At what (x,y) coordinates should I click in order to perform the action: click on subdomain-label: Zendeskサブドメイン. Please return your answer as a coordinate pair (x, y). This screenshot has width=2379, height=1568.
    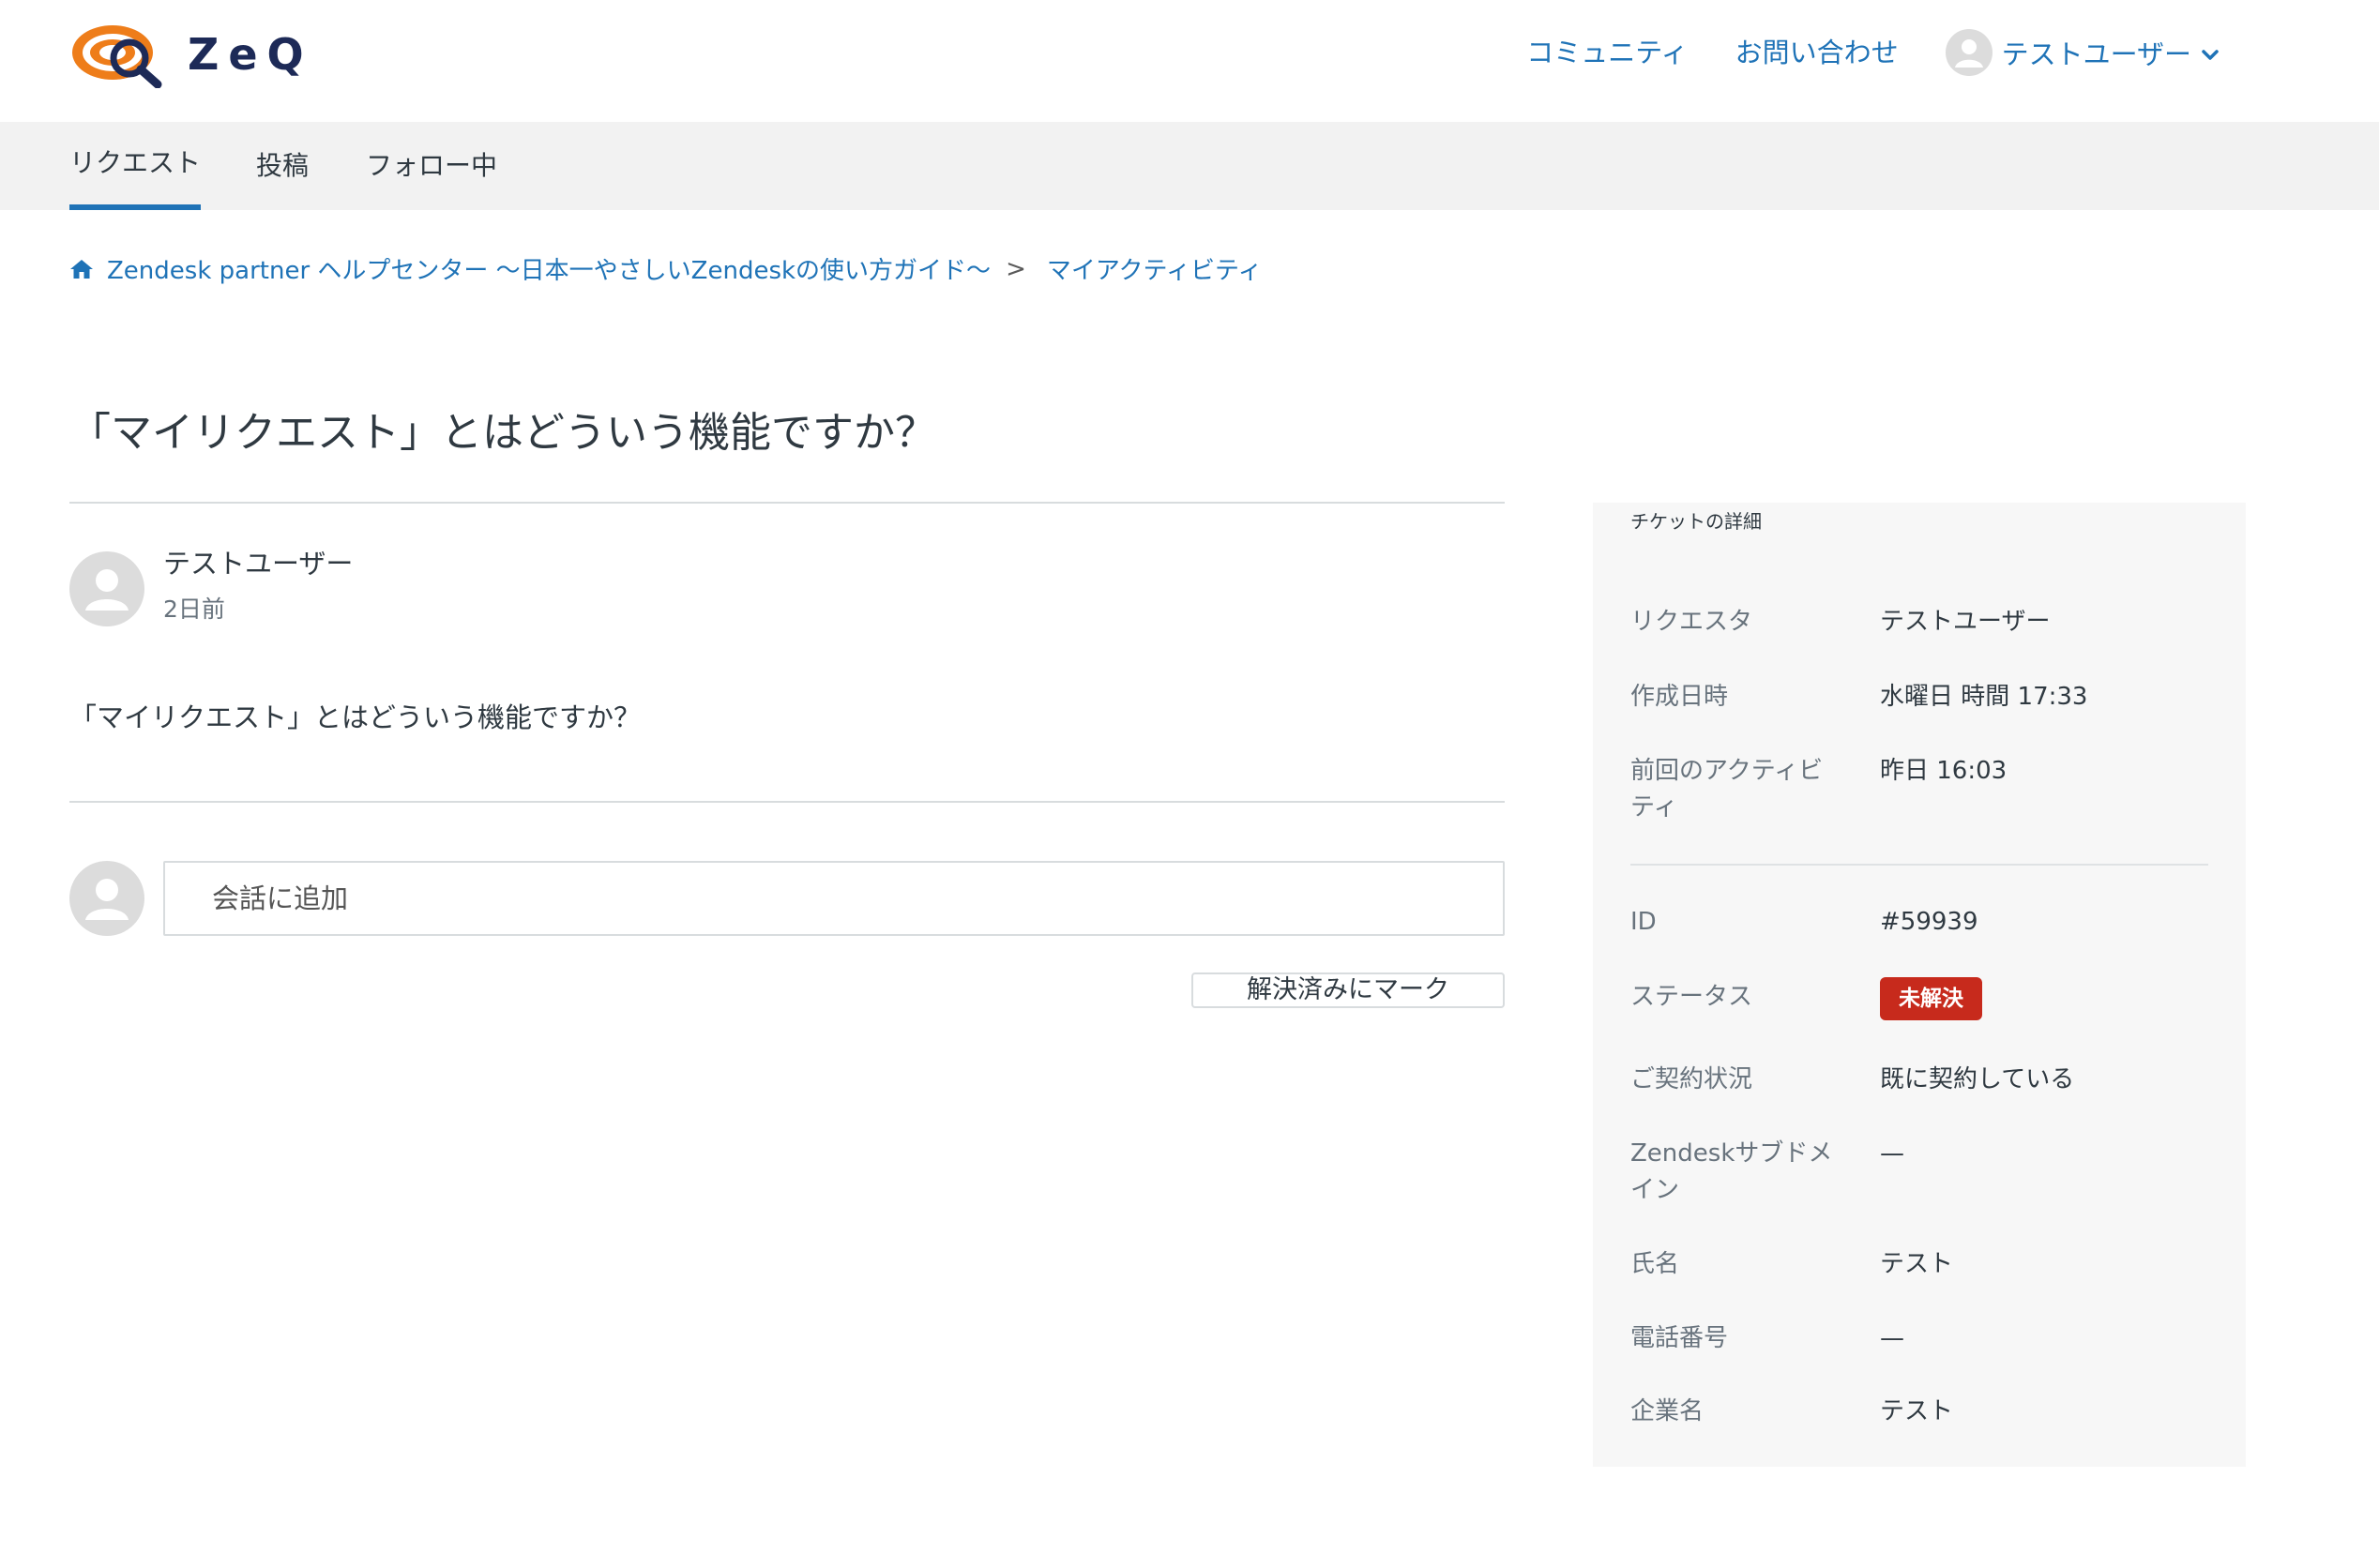
    Looking at the image, I should click on (1731, 1171).